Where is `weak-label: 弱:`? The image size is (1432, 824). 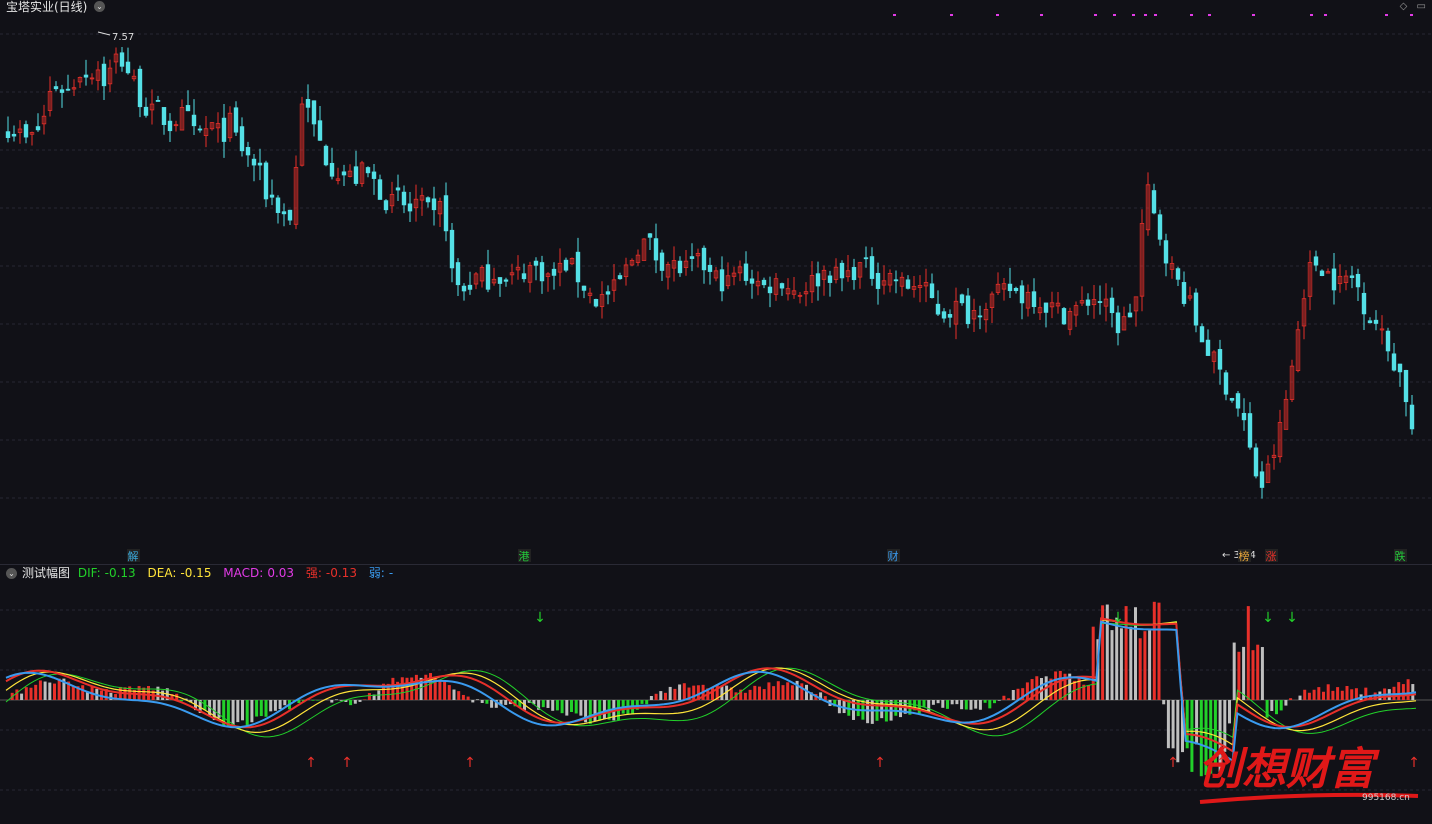 weak-label: 弱: is located at coordinates (376, 573).